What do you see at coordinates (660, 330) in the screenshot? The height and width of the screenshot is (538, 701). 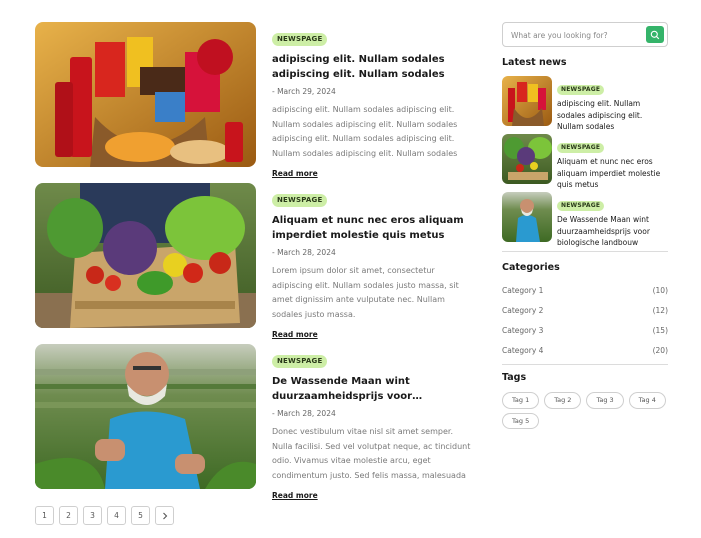 I see `category-count: (15)` at bounding box center [660, 330].